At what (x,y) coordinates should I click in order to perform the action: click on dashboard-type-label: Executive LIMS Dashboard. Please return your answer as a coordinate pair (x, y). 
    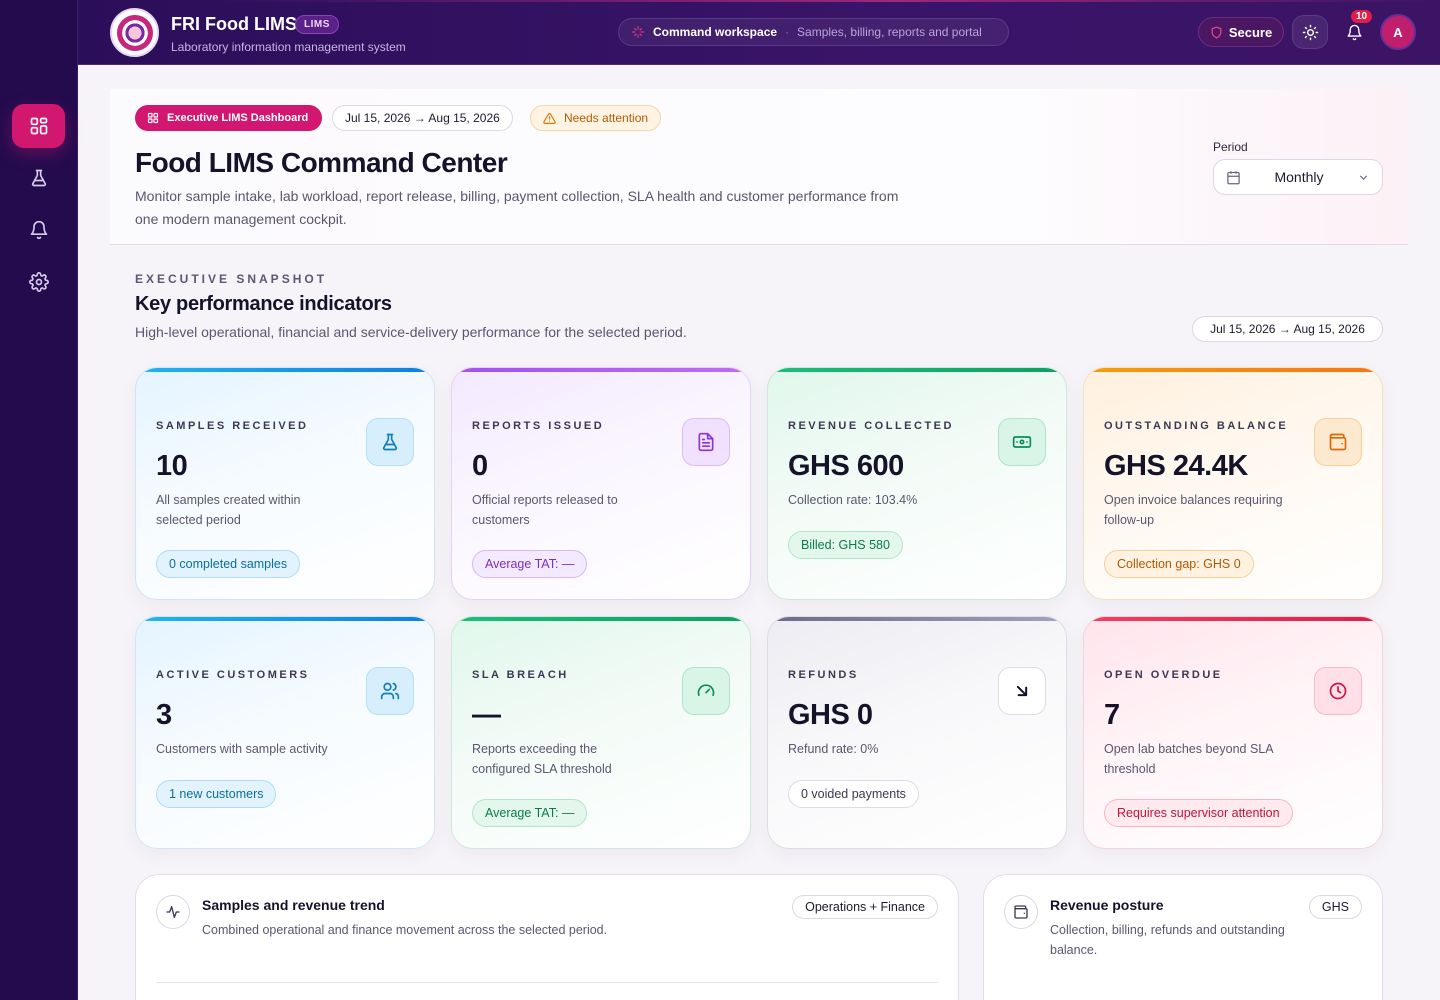
    Looking at the image, I should click on (238, 118).